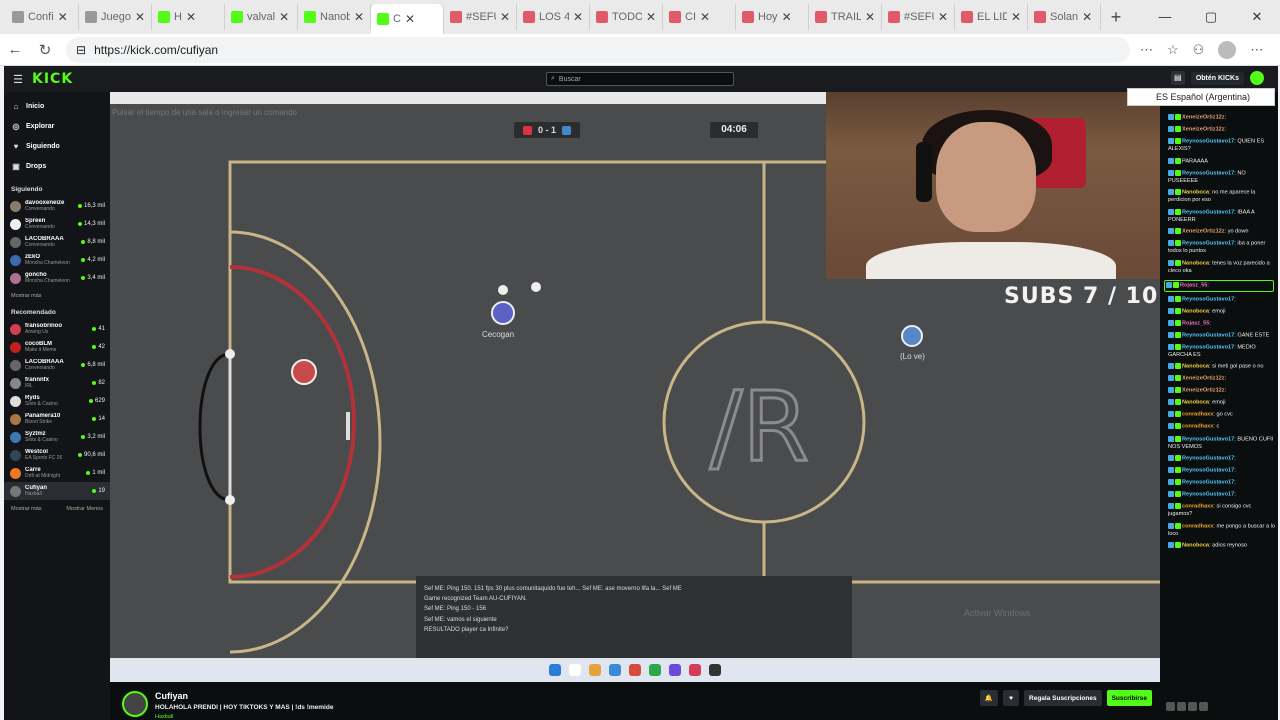  Describe the element at coordinates (57, 491) in the screenshot. I see `channel-item: Cufiyan Haxball 19` at that location.